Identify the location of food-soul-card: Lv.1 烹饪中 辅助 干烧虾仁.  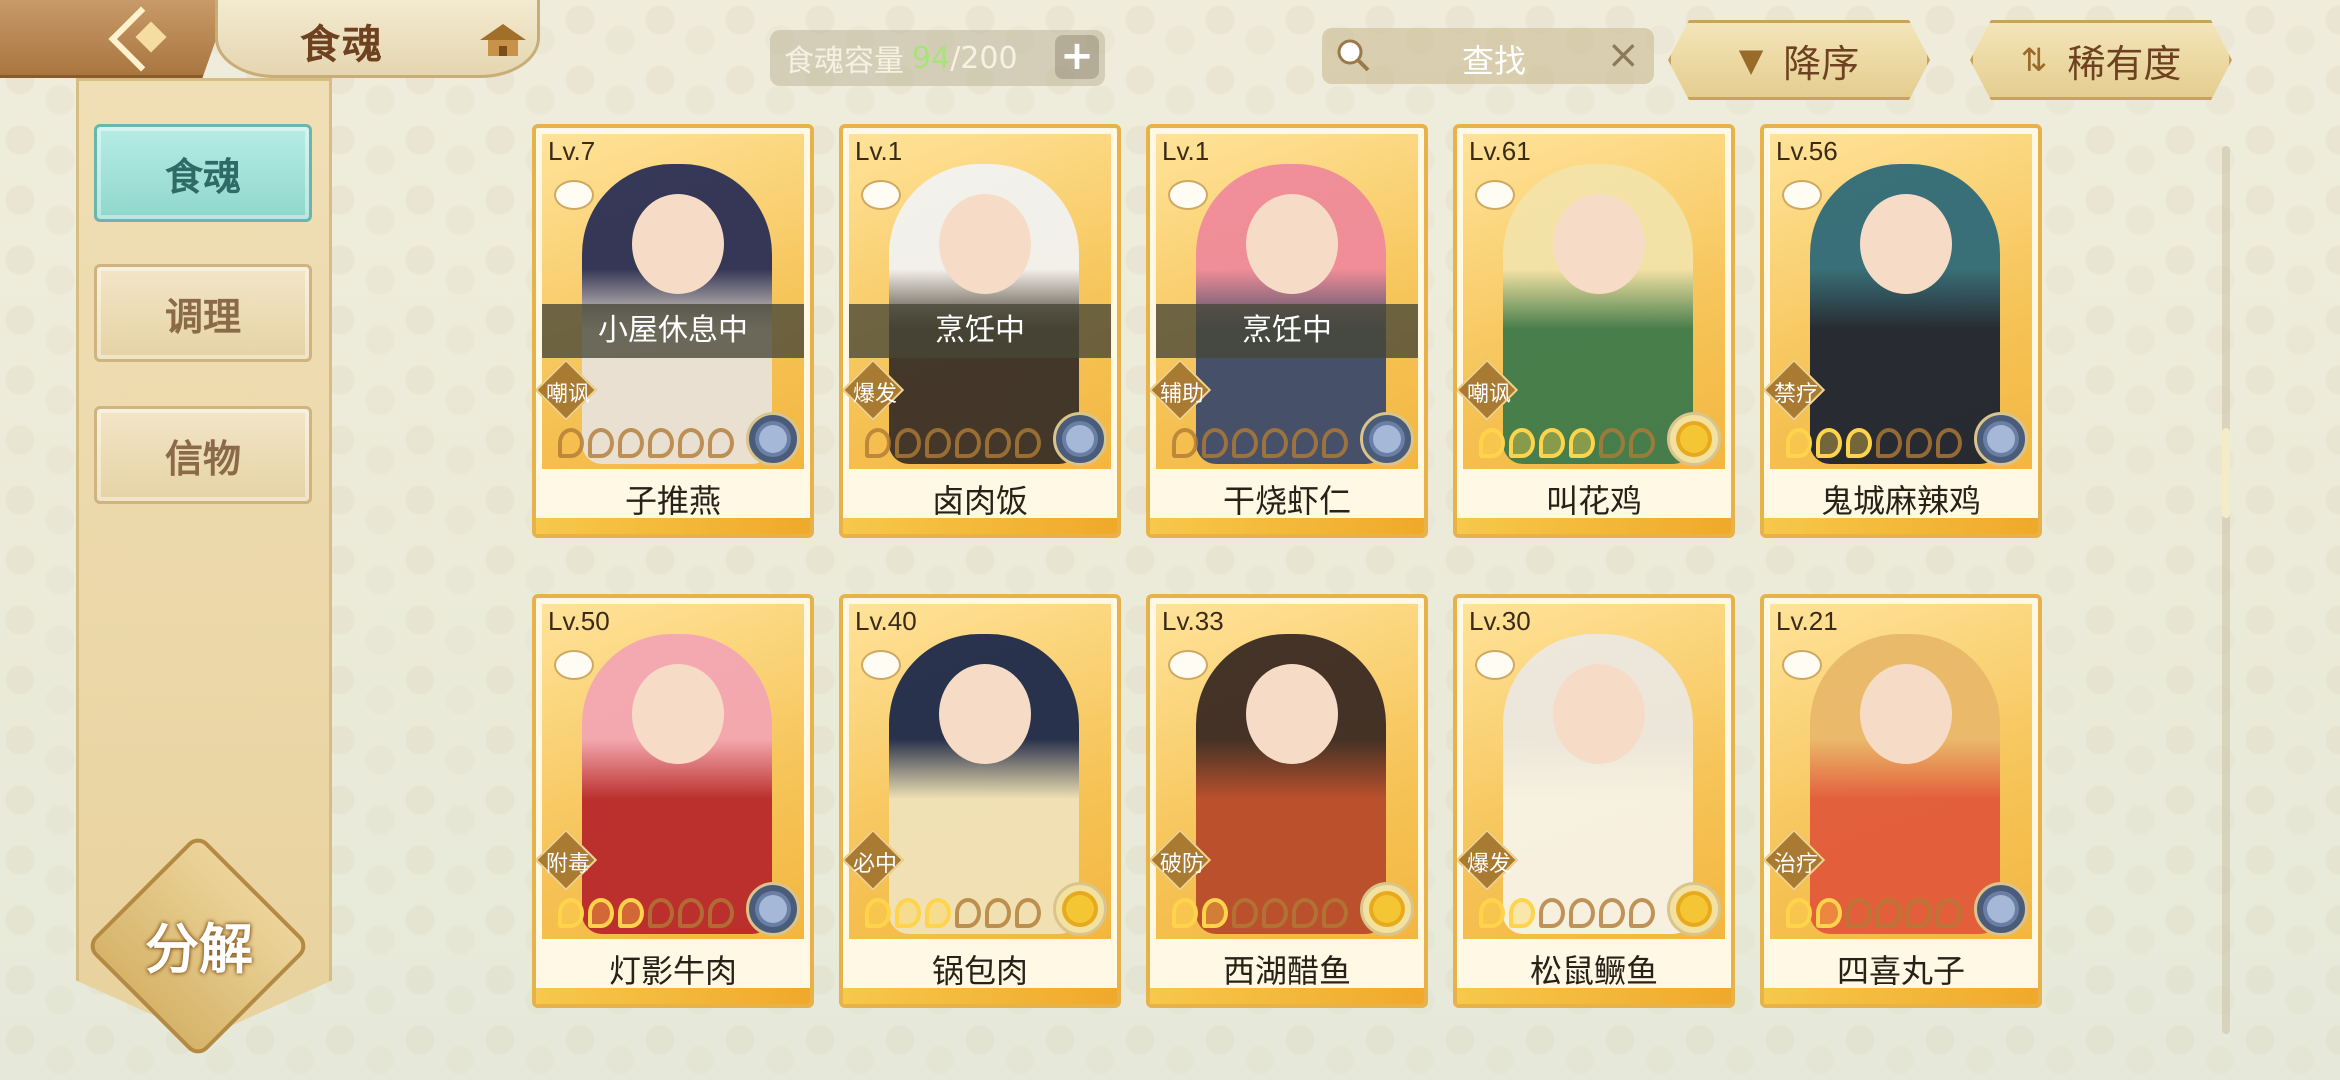
(1287, 331).